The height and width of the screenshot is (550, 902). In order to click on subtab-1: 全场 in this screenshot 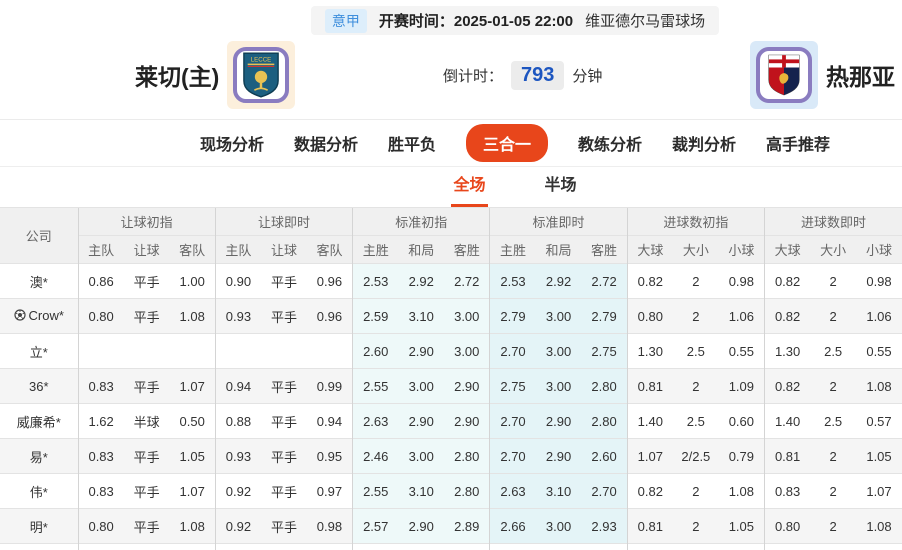, I will do `click(469, 185)`.